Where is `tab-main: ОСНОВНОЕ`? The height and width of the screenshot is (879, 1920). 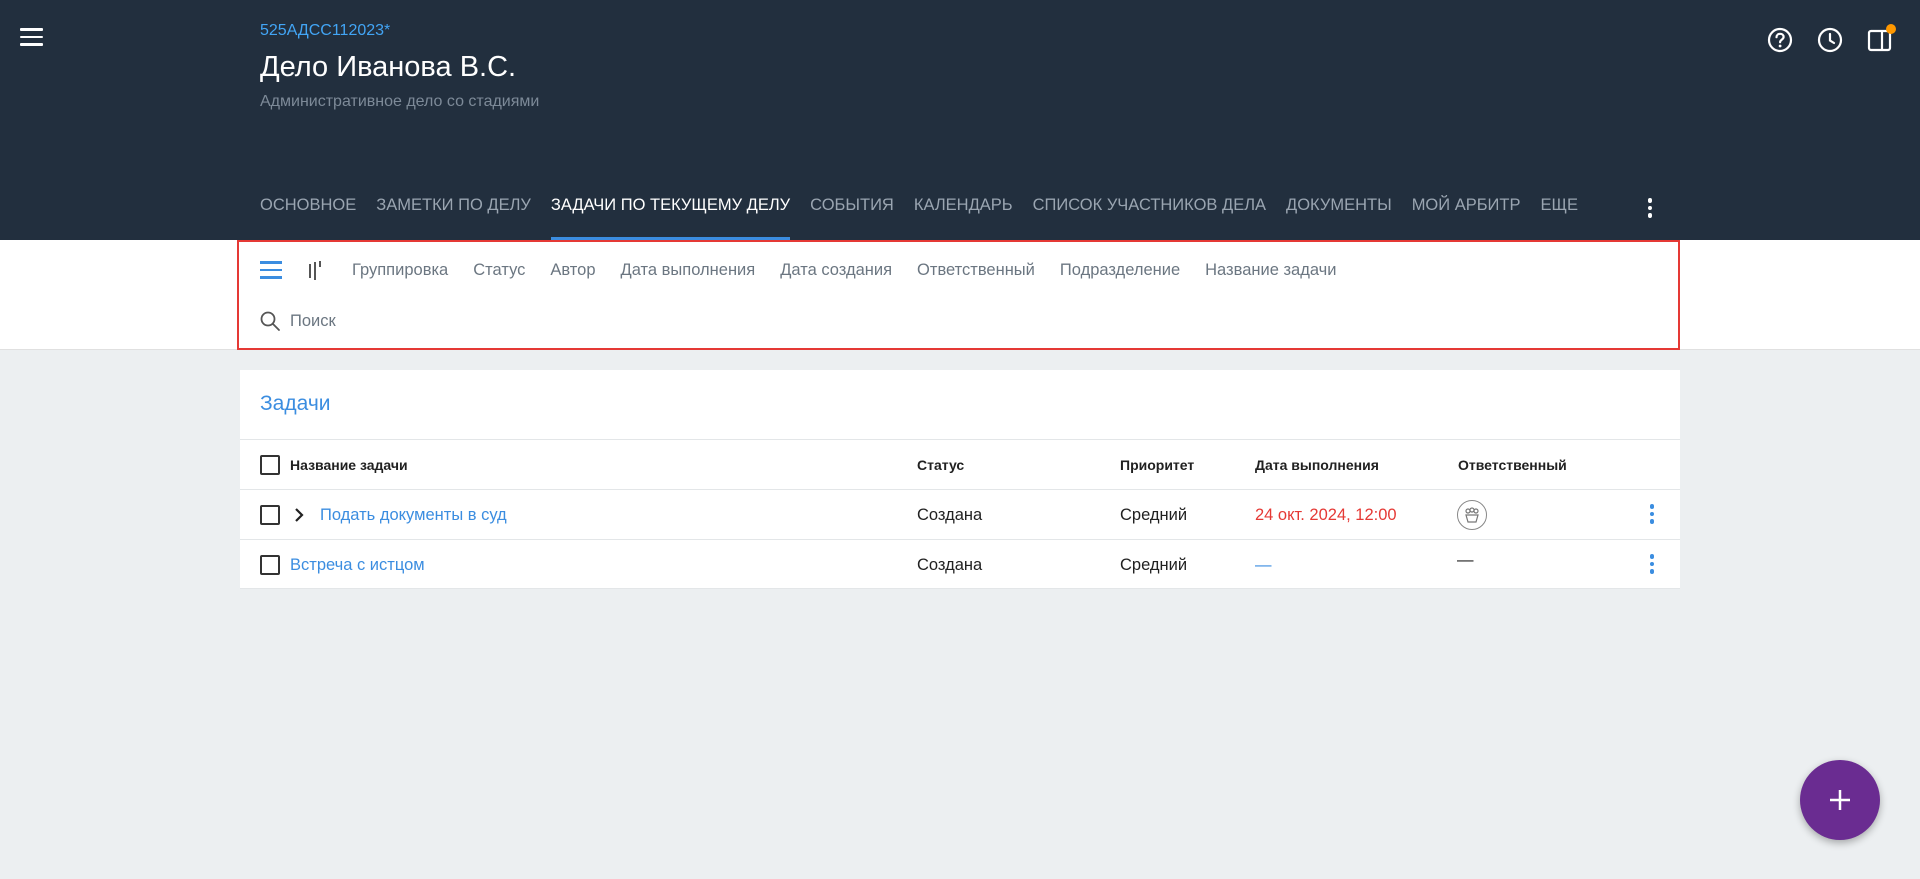
tab-main: ОСНОВНОЕ is located at coordinates (308, 218).